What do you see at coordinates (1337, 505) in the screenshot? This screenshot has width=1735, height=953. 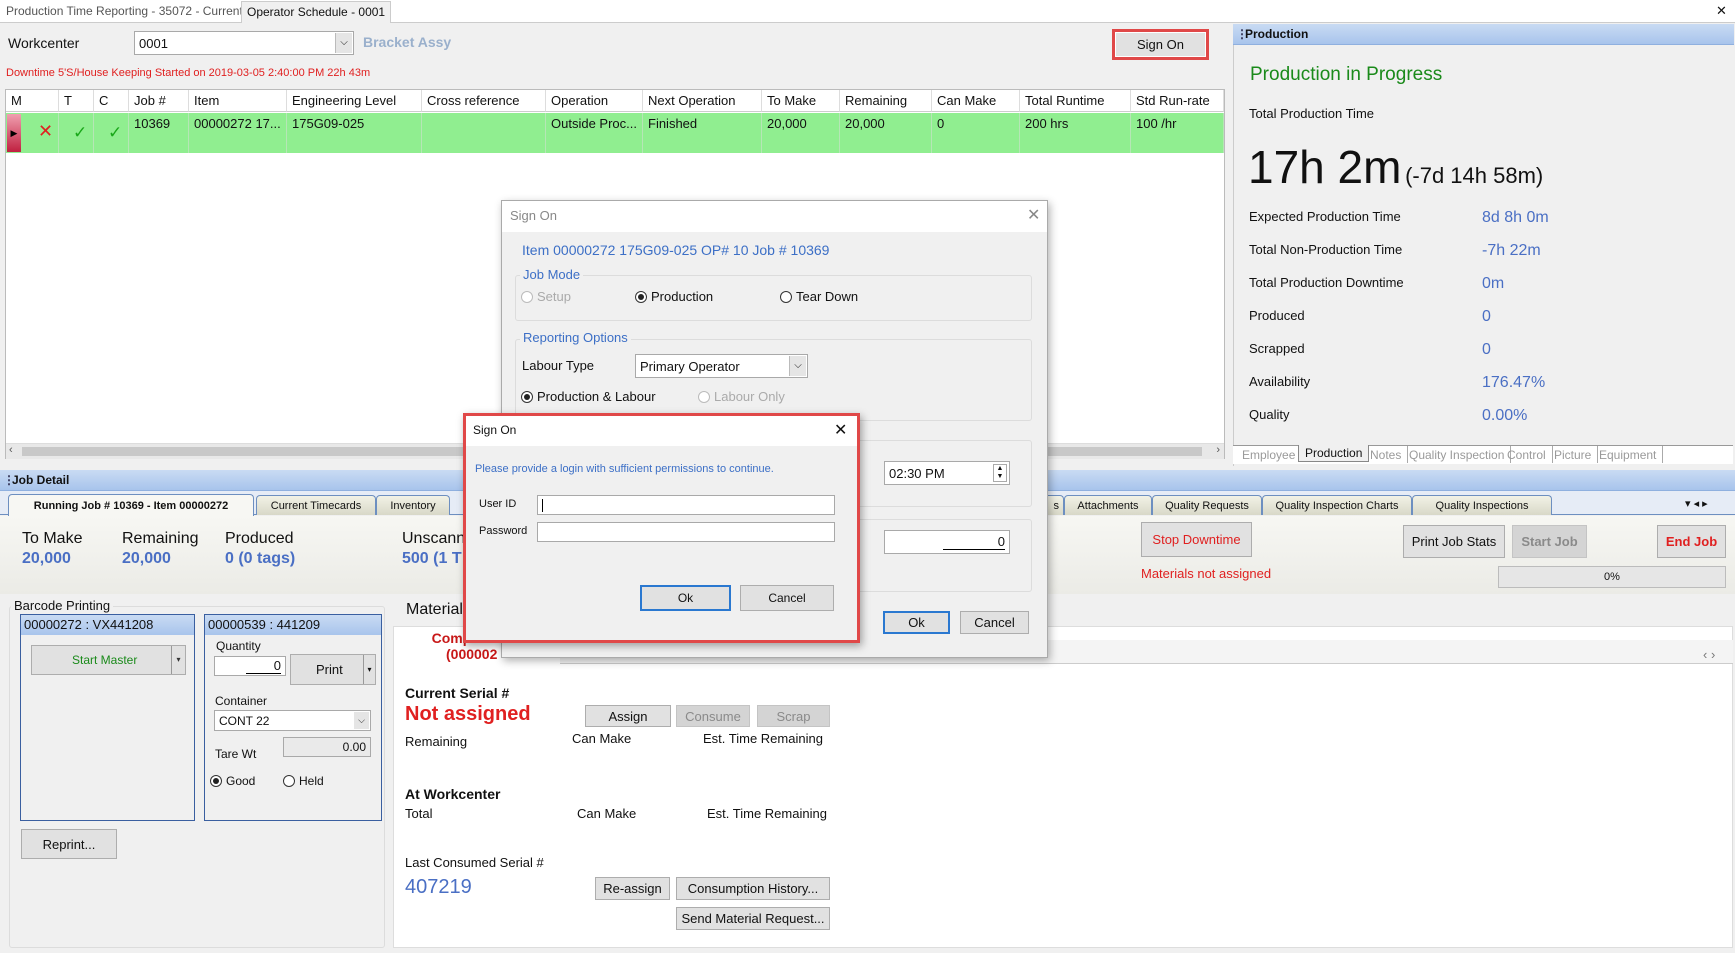 I see `tab-quality-inspection-charts: Quality Inspection Charts` at bounding box center [1337, 505].